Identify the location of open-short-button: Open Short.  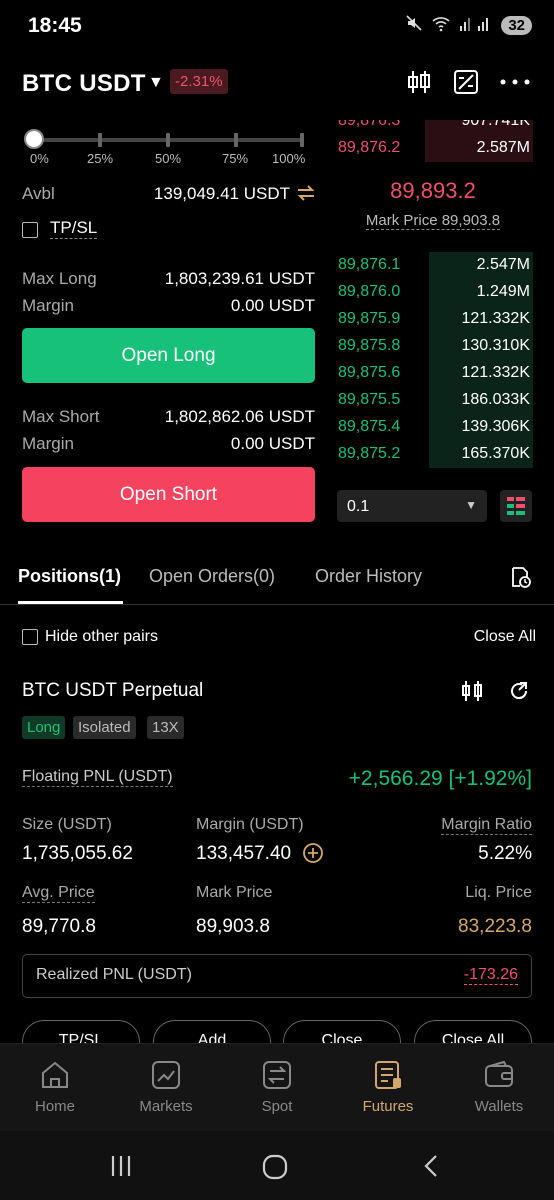
(168, 494).